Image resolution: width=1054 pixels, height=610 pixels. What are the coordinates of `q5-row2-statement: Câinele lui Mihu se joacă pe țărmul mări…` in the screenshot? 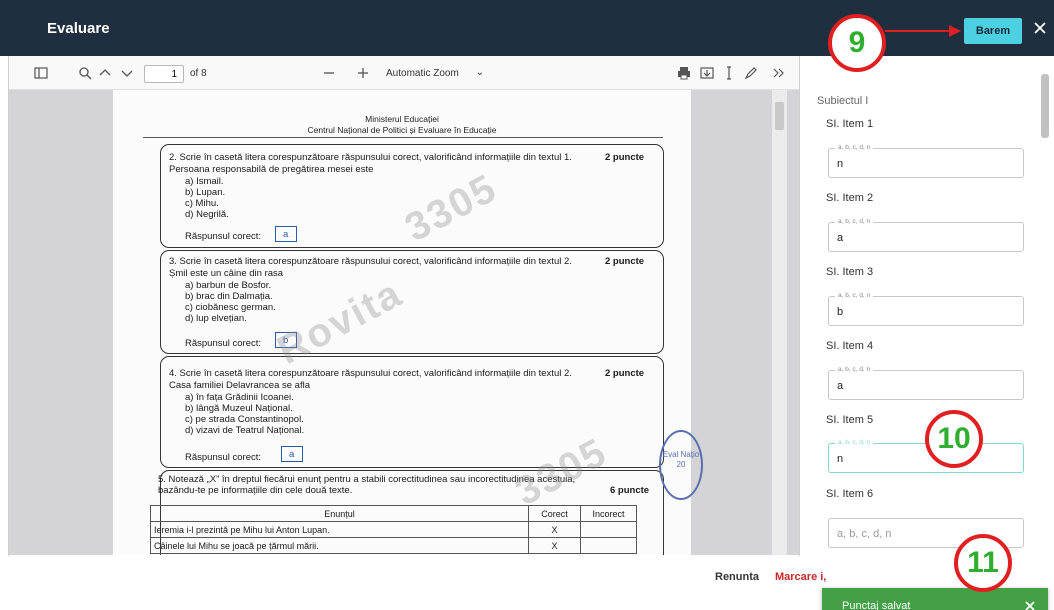 It's located at (339, 545).